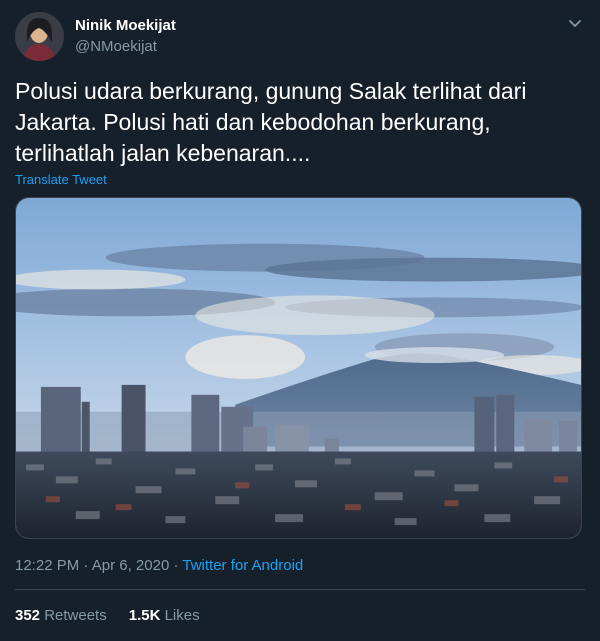 This screenshot has width=600, height=641. What do you see at coordinates (125, 25) in the screenshot?
I see `display-name: Ninik Moekijat` at bounding box center [125, 25].